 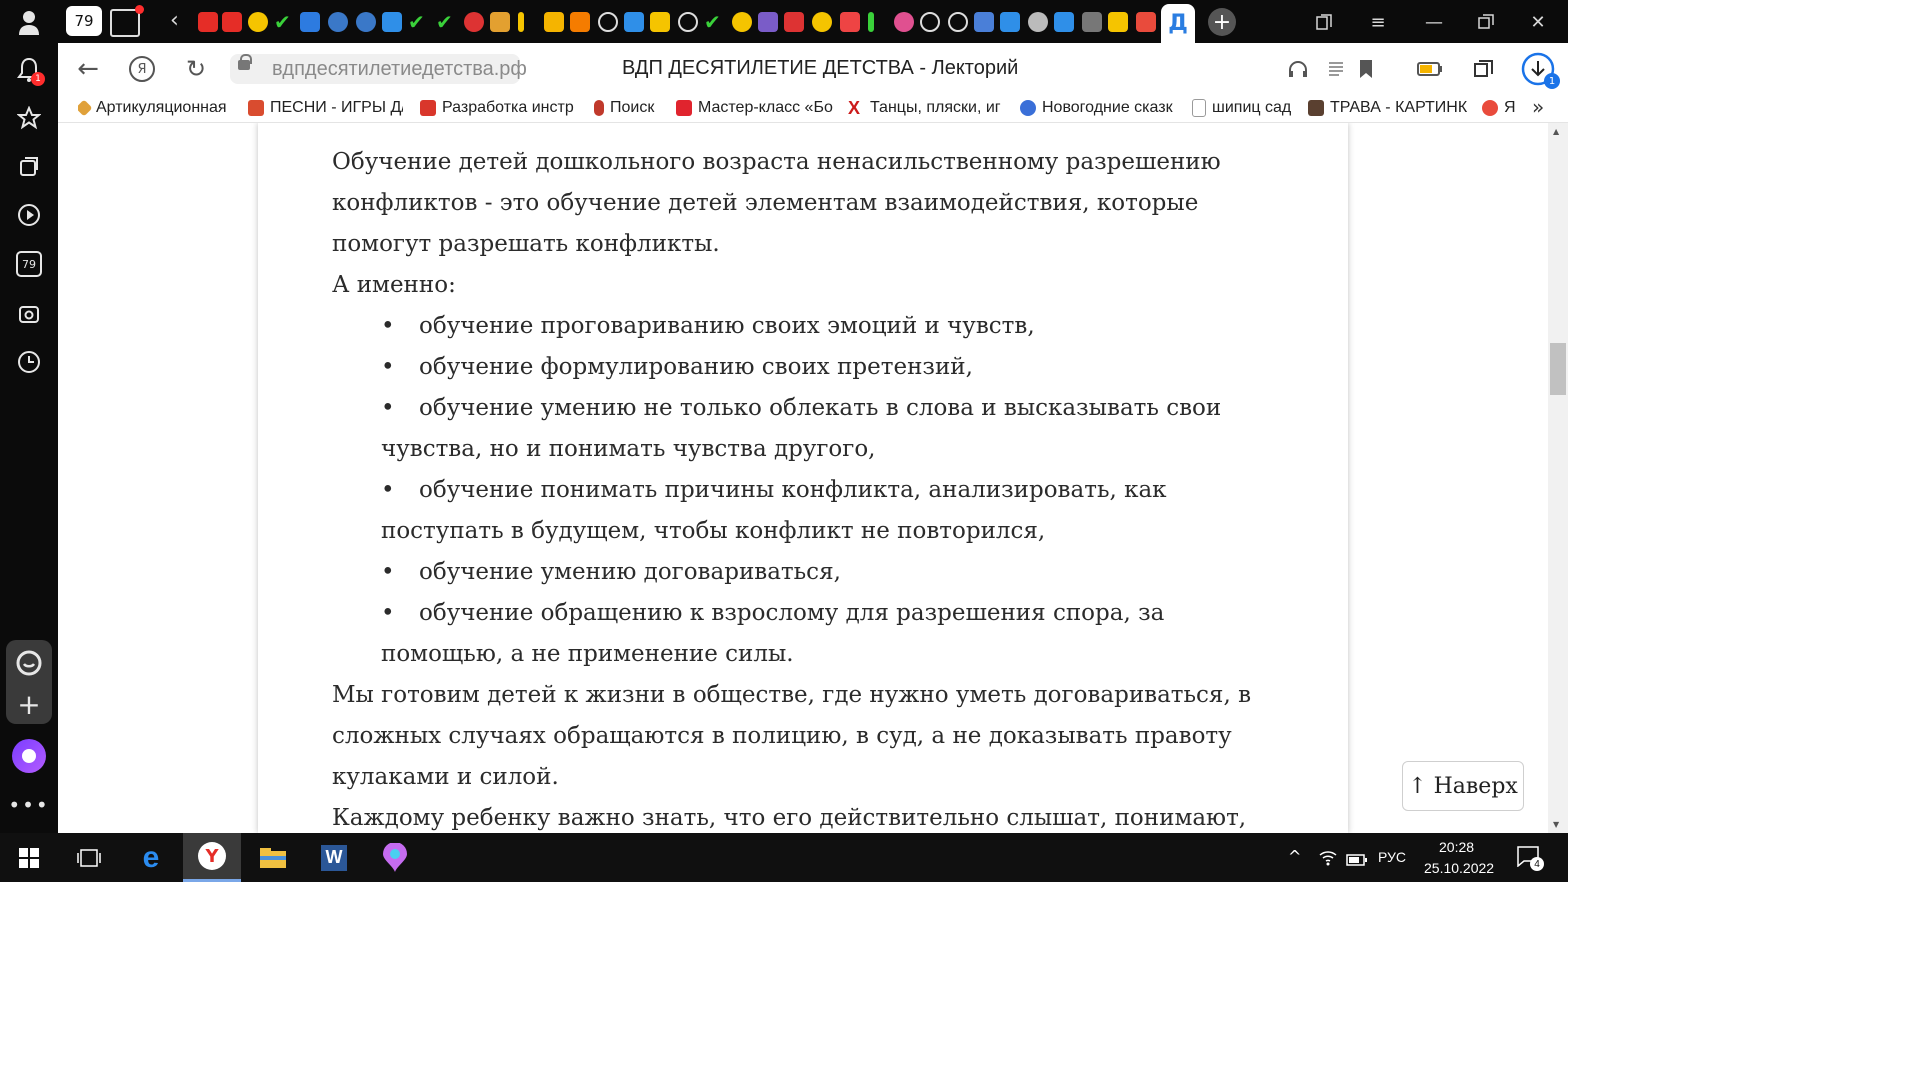 I want to click on clock-date: 25.10.2022, so click(x=1459, y=868).